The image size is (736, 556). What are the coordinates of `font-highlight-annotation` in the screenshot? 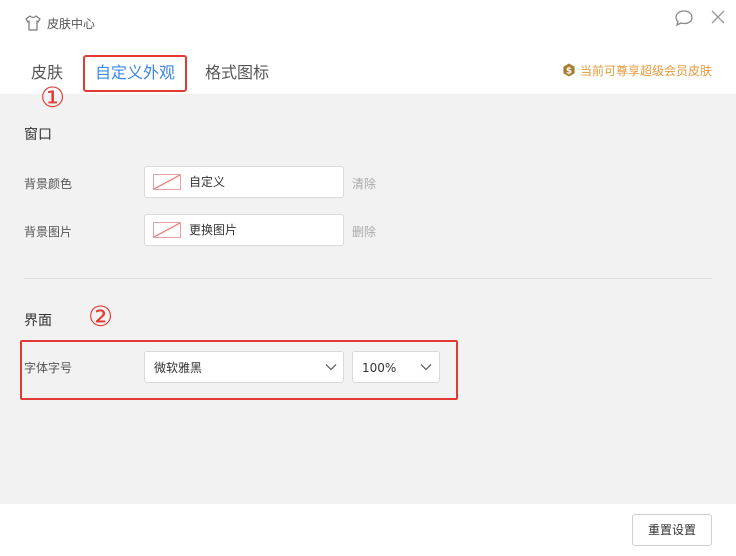 It's located at (239, 370).